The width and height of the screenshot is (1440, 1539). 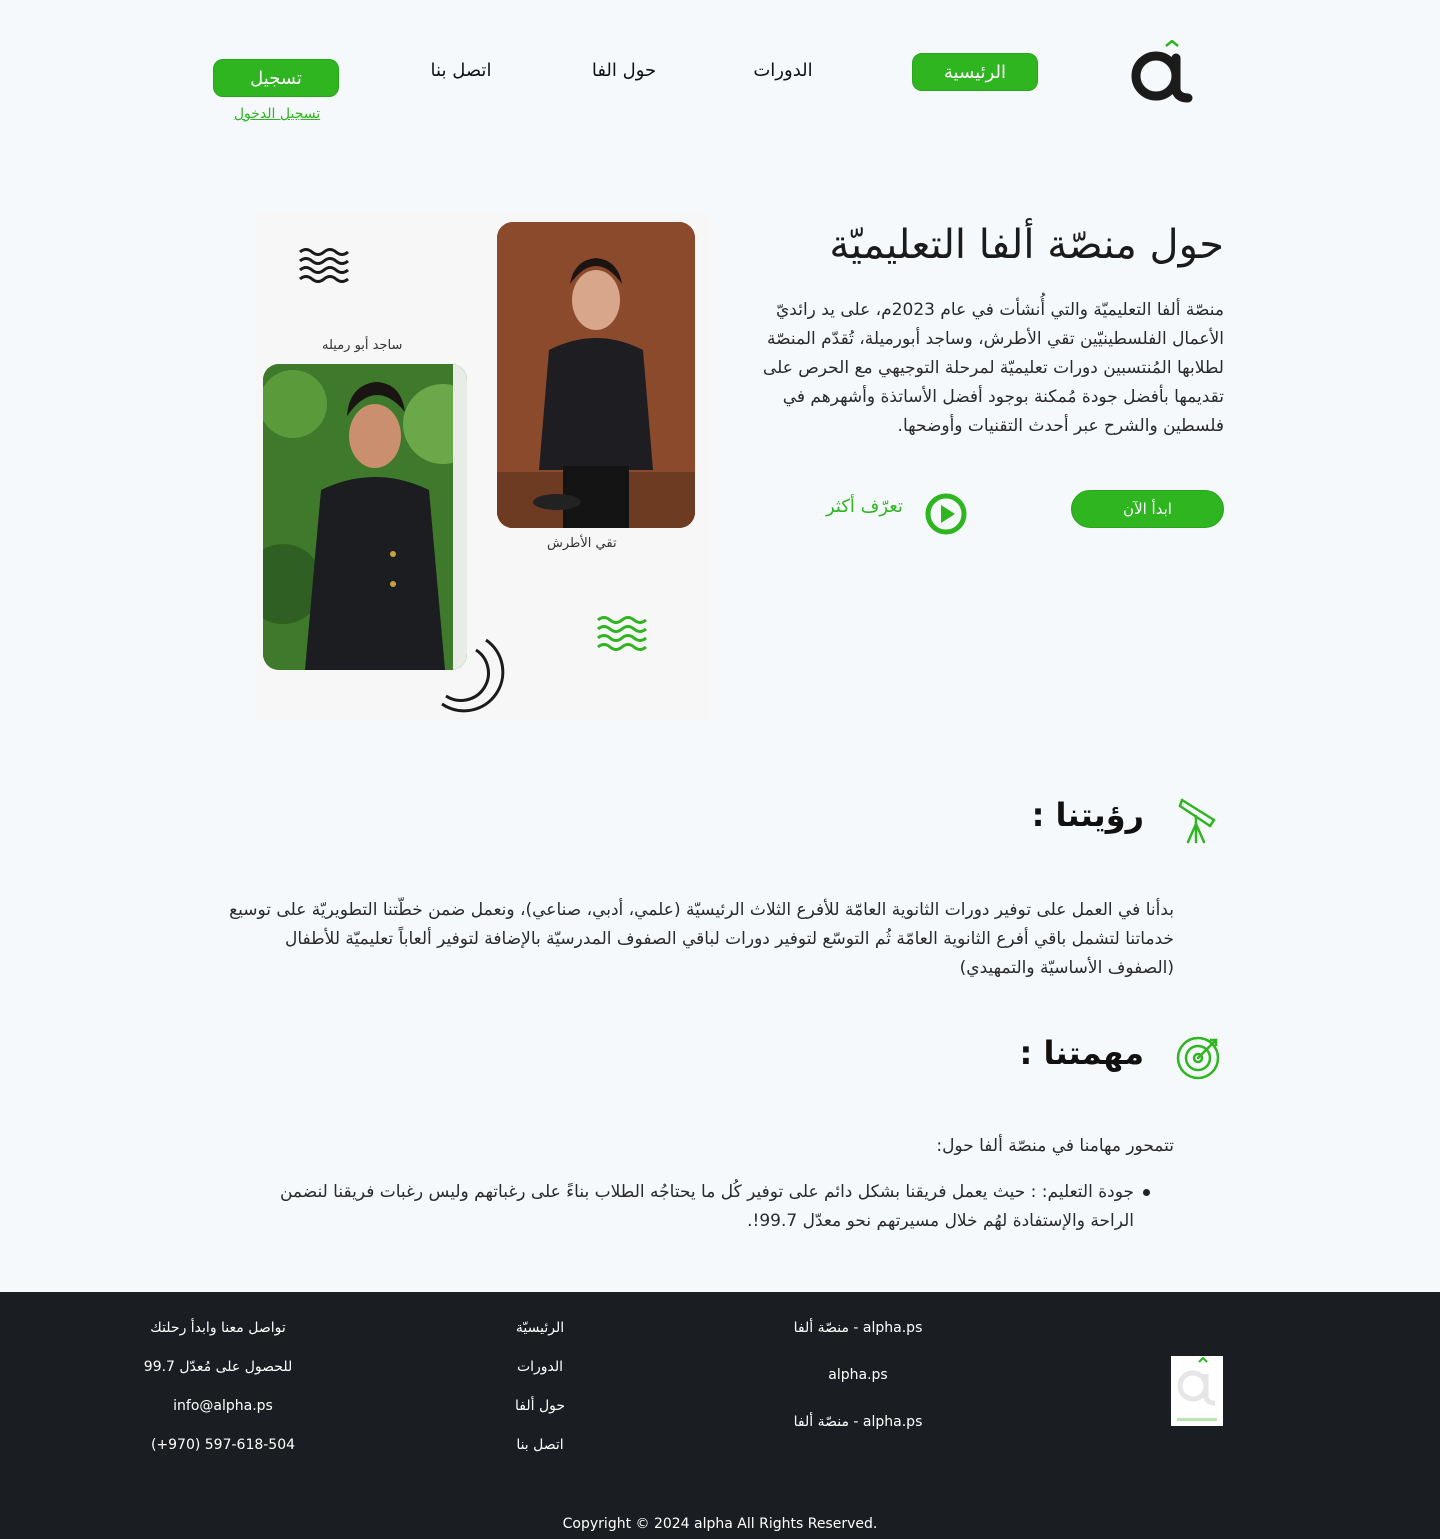 I want to click on learn-more-link: تعرّف أكثر, so click(x=864, y=506).